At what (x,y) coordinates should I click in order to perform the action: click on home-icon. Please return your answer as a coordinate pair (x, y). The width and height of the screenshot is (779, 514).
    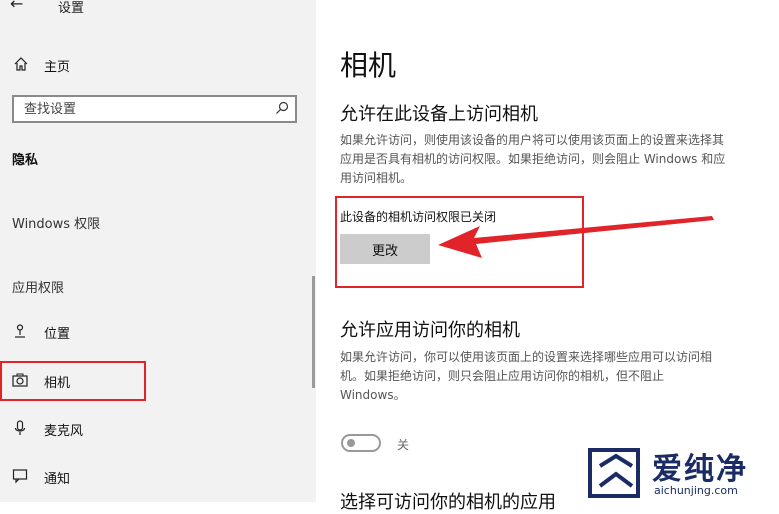
    Looking at the image, I should click on (21, 64).